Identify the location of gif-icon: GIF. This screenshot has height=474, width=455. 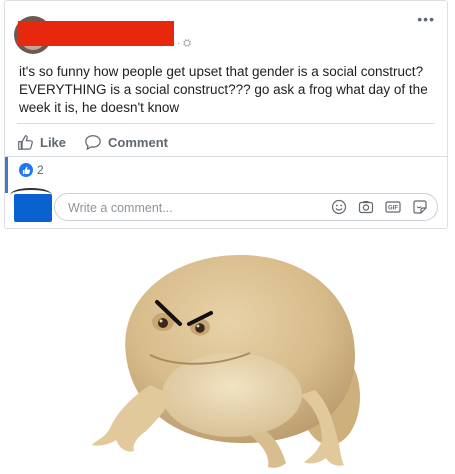
(393, 207).